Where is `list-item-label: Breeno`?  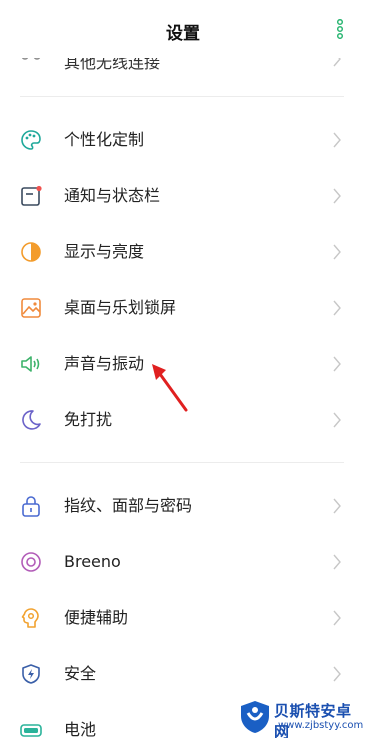 list-item-label: Breeno is located at coordinates (92, 561).